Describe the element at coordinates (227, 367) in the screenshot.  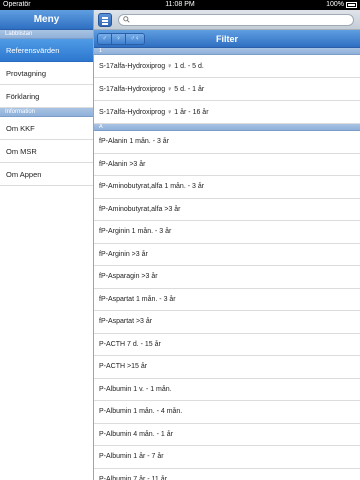
I see `list-item: P-ACTH >15 år` at that location.